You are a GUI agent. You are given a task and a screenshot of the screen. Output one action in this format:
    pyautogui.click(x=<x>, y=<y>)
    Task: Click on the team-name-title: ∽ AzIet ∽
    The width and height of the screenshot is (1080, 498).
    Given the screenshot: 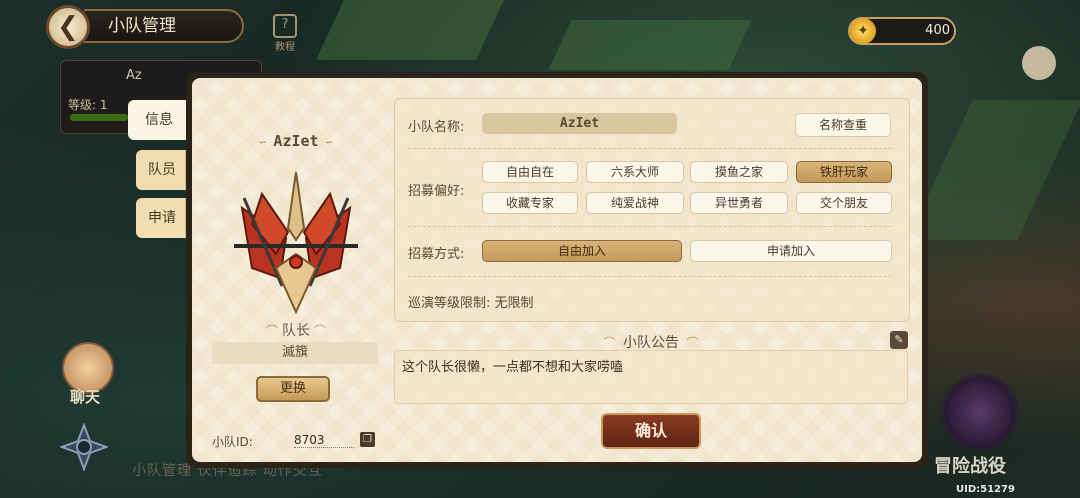 What is the action you would take?
    pyautogui.click(x=296, y=141)
    